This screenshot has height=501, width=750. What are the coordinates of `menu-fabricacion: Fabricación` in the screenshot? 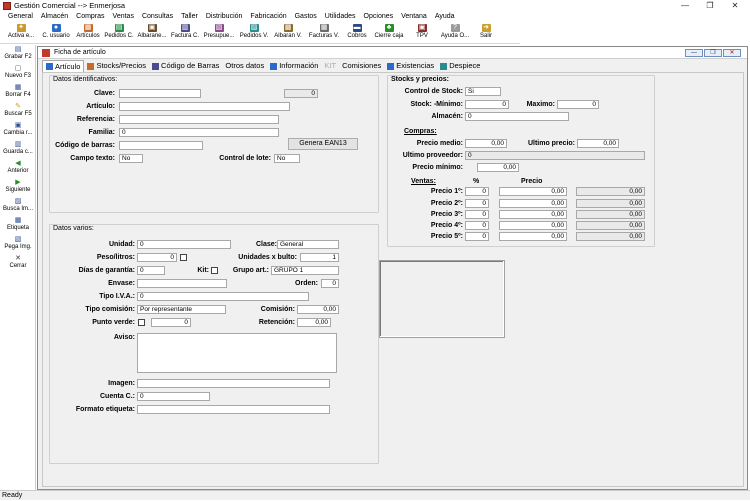 It's located at (268, 17).